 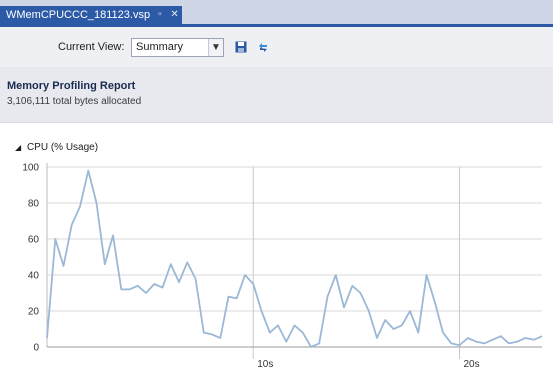 I want to click on document-tab-strip: WMemCPUCCC_181123.vsp ▫ ✕, so click(x=276, y=12).